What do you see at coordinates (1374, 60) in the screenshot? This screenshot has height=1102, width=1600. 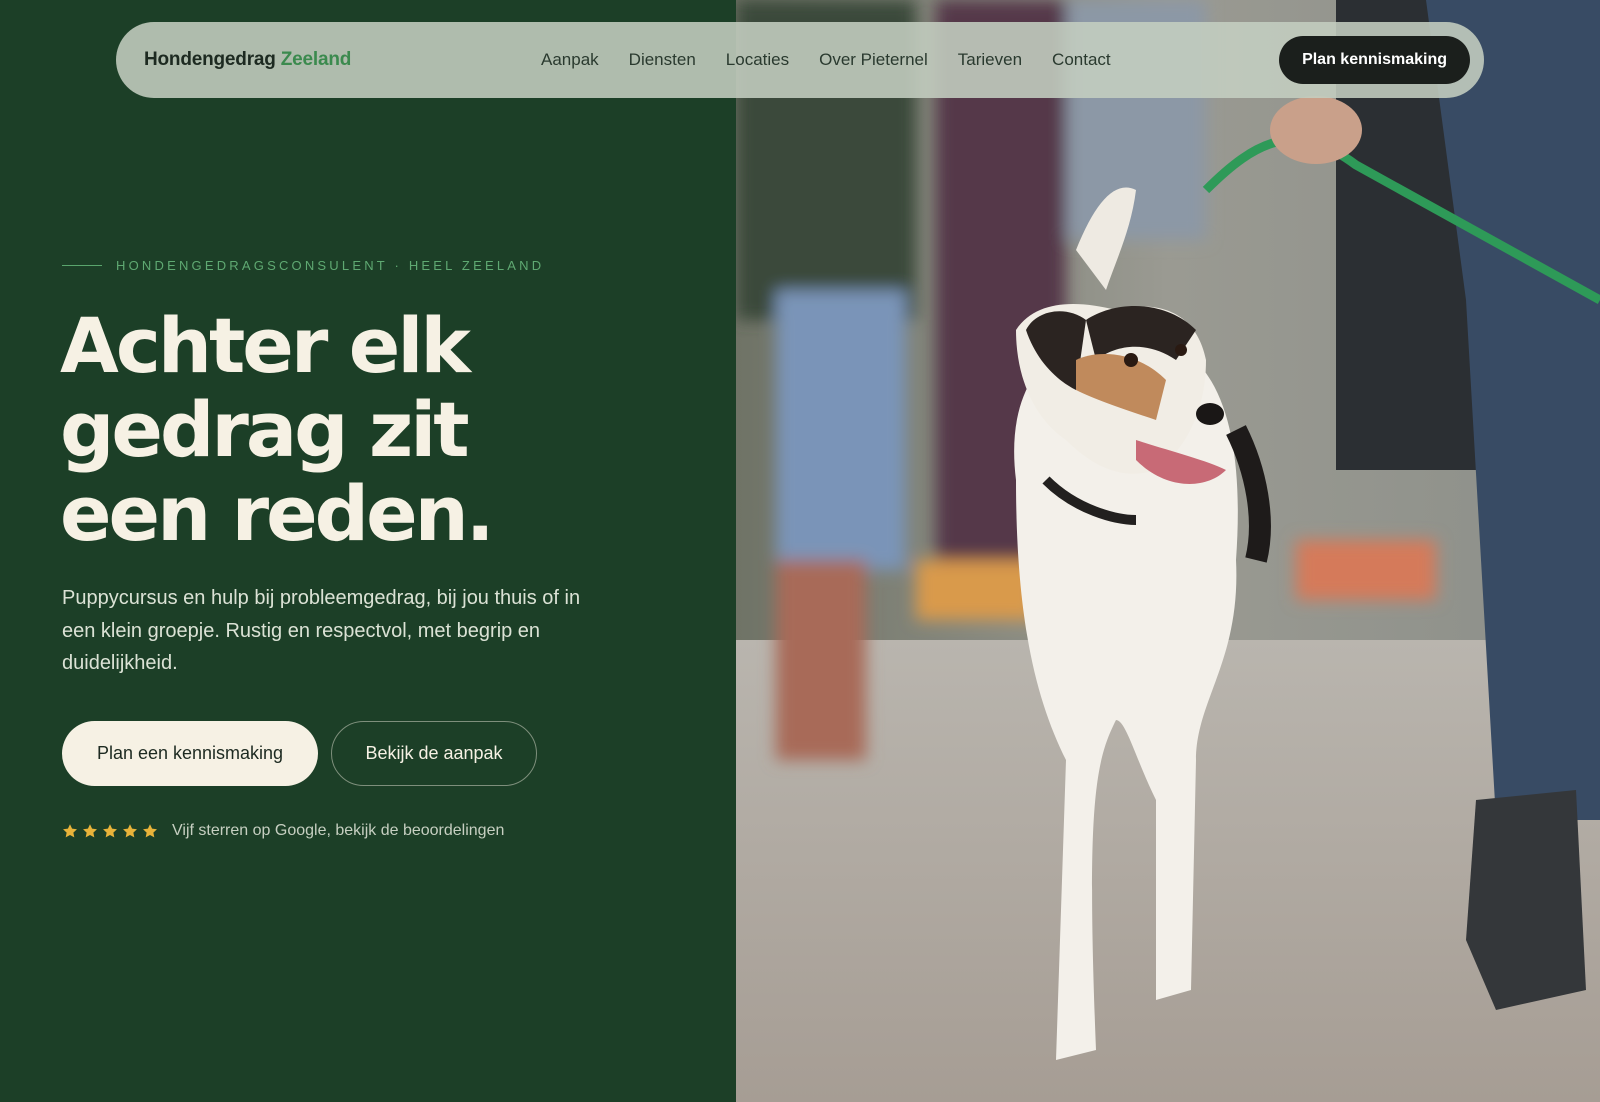 I see `nav-plan-kennismaking-button: Plan kennismaking` at bounding box center [1374, 60].